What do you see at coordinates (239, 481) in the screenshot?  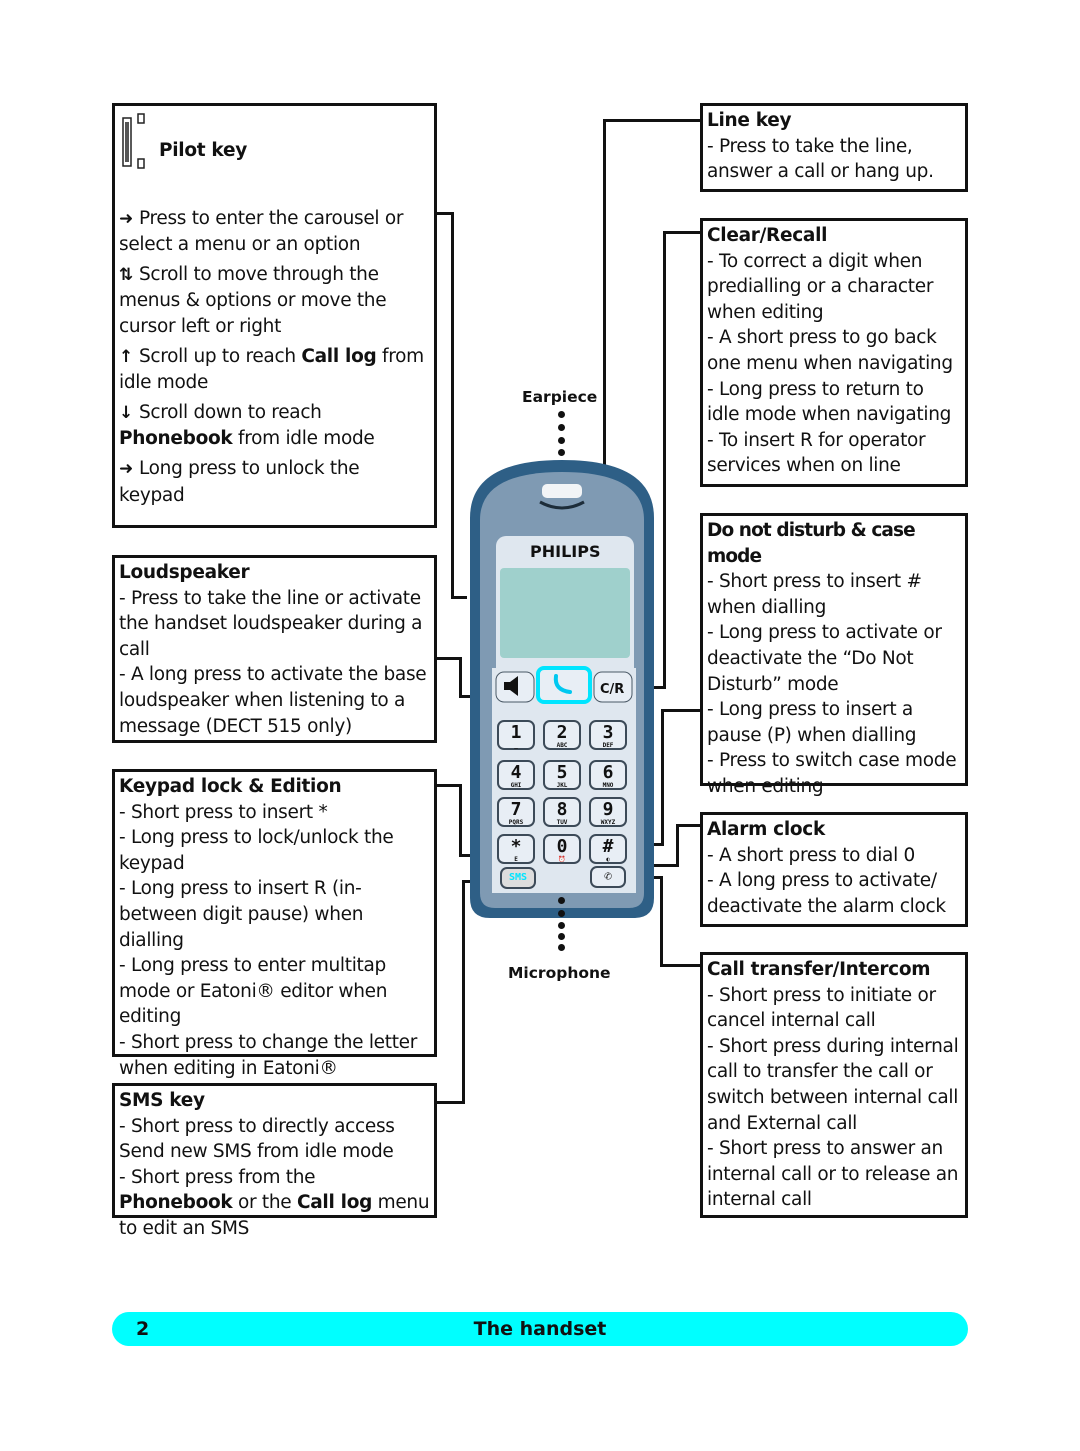 I see `pilot-item: ➜ Long press to unlock the keypad` at bounding box center [239, 481].